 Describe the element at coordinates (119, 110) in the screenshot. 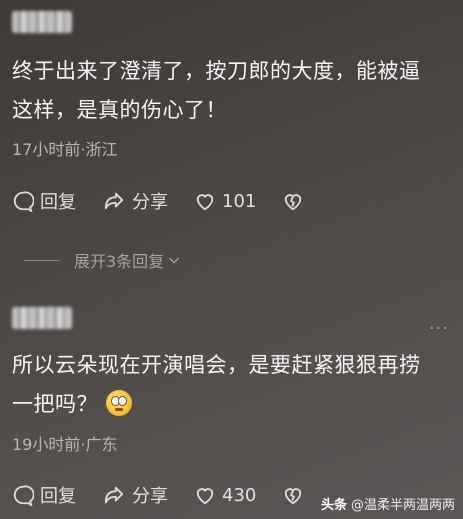

I see `comment-line: 这样，是真的伤心了！` at that location.